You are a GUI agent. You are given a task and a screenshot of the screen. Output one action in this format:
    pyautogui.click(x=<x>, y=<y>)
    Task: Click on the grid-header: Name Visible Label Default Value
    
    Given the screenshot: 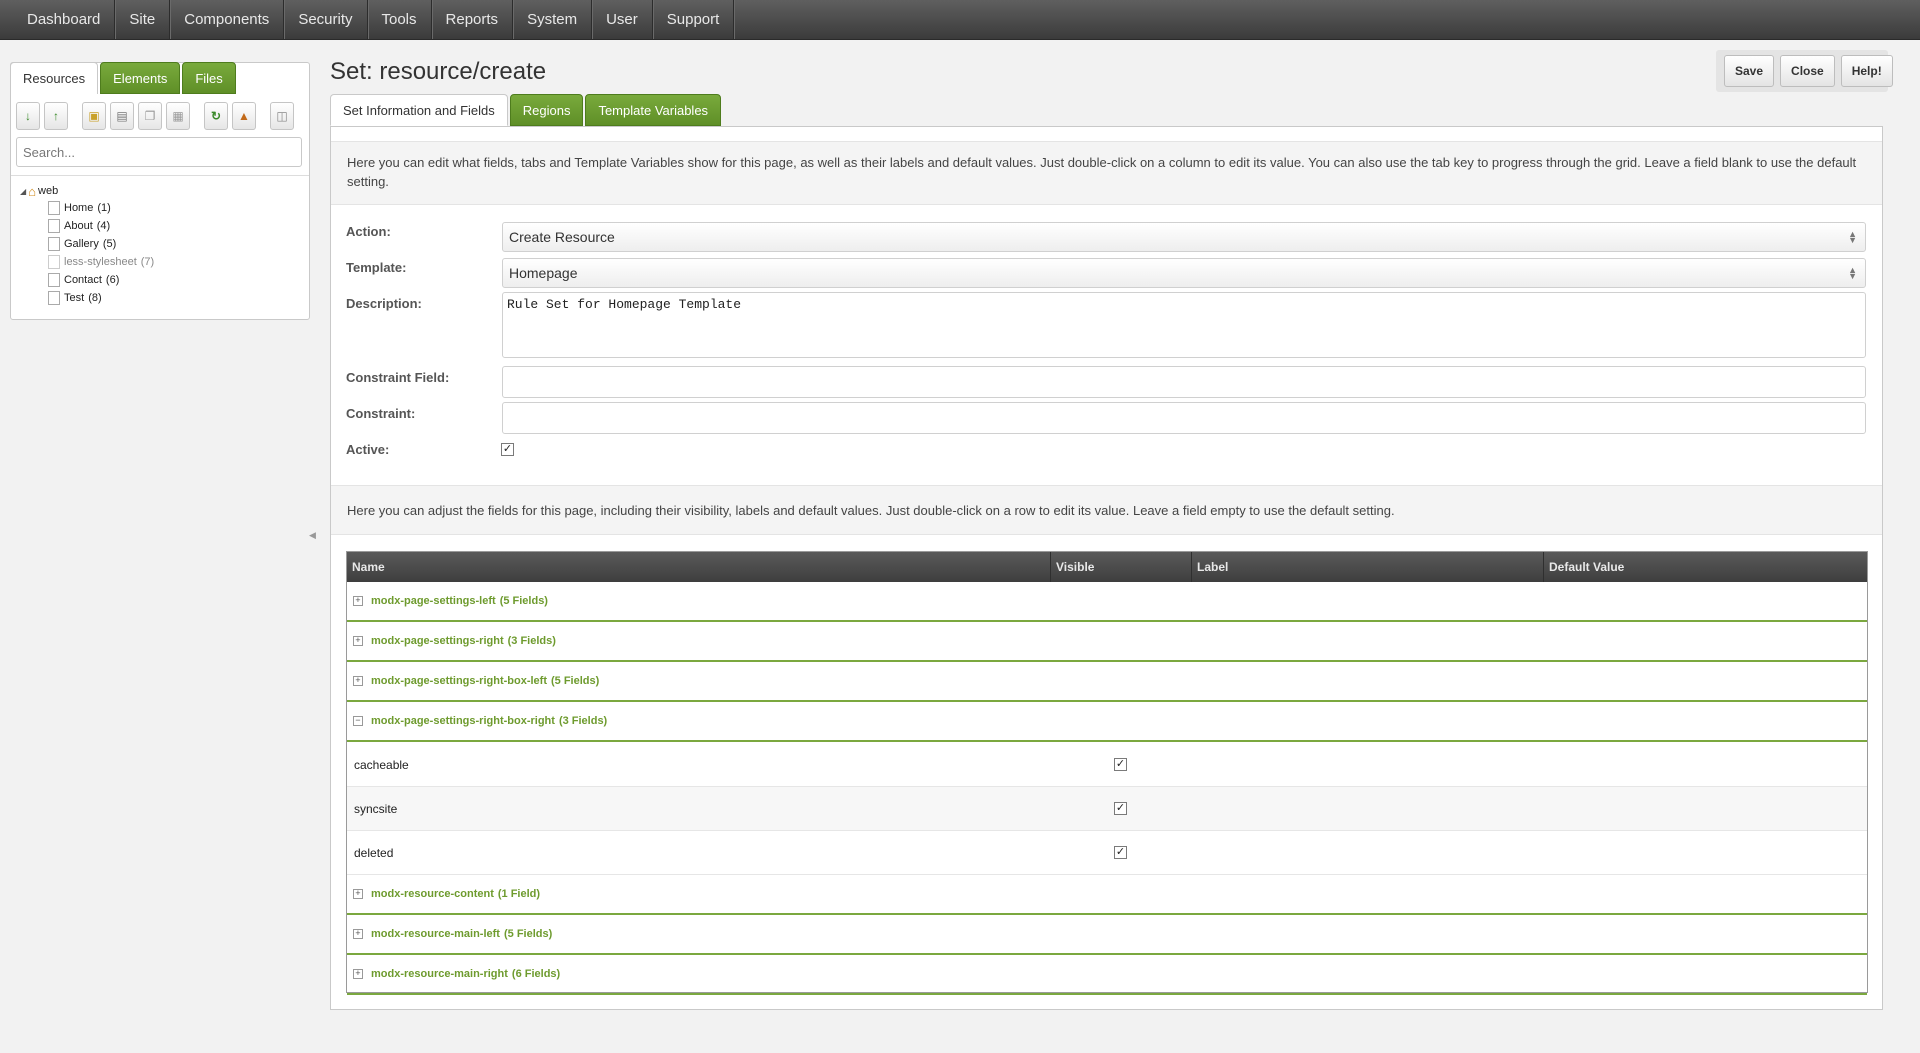 What is the action you would take?
    pyautogui.click(x=1107, y=567)
    